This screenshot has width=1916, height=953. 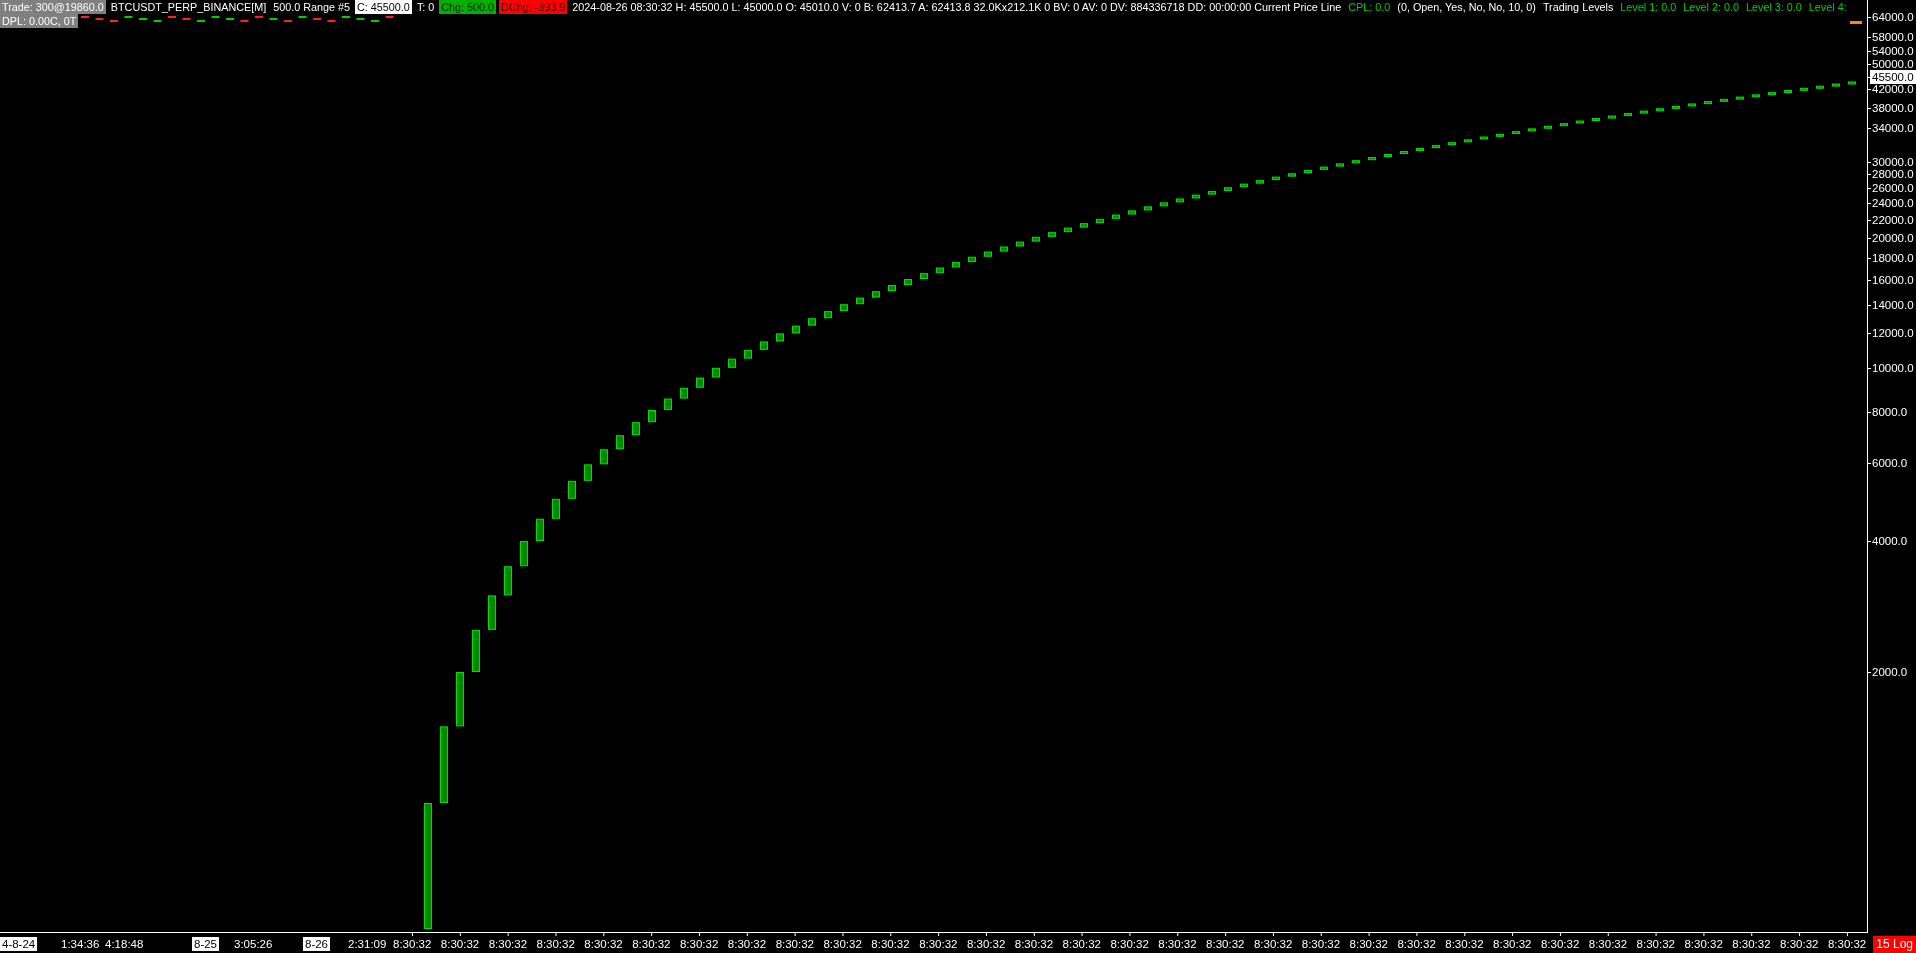 What do you see at coordinates (425, 7) in the screenshot?
I see `header-field: T: 0` at bounding box center [425, 7].